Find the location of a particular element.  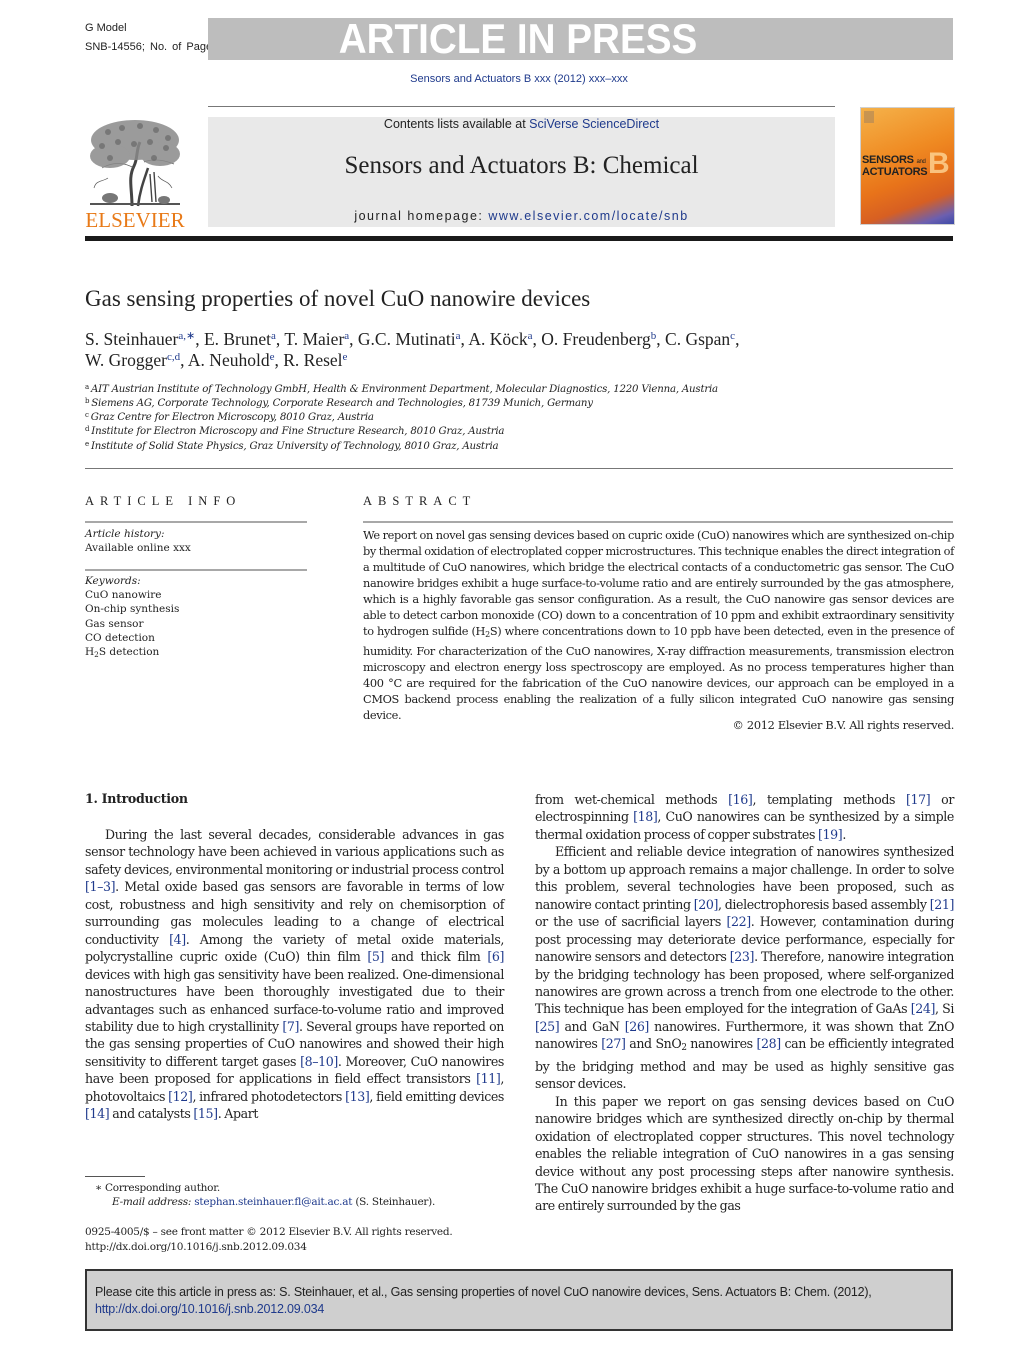

affiliation-key: d is located at coordinates (87, 429).